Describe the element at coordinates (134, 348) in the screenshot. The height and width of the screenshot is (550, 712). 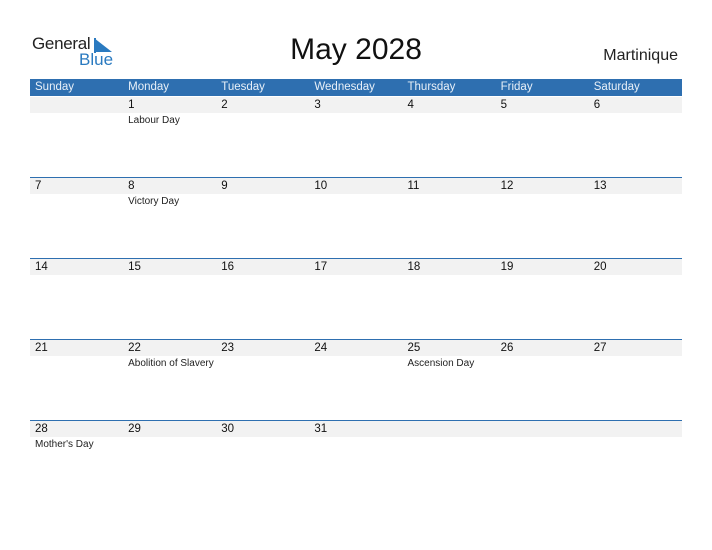
I see `day-number: 22` at that location.